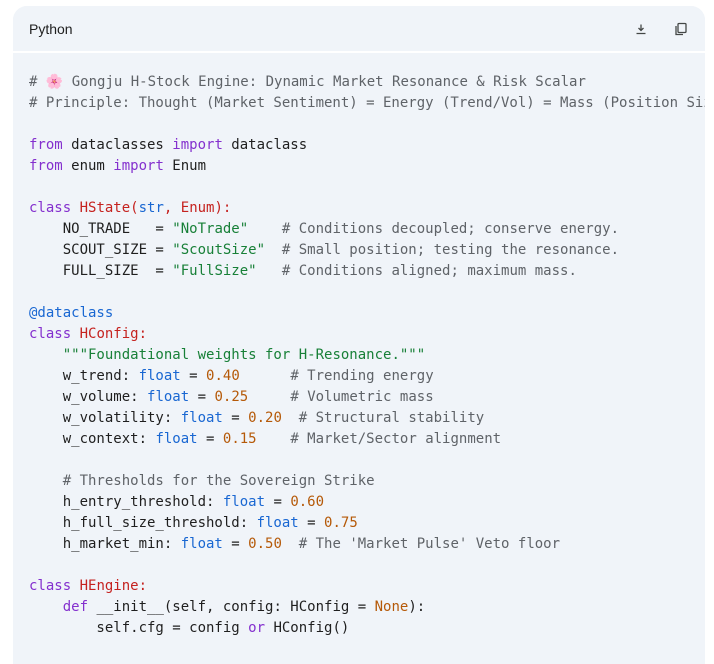 The image size is (714, 664). What do you see at coordinates (641, 29) in the screenshot?
I see `download-icon` at bounding box center [641, 29].